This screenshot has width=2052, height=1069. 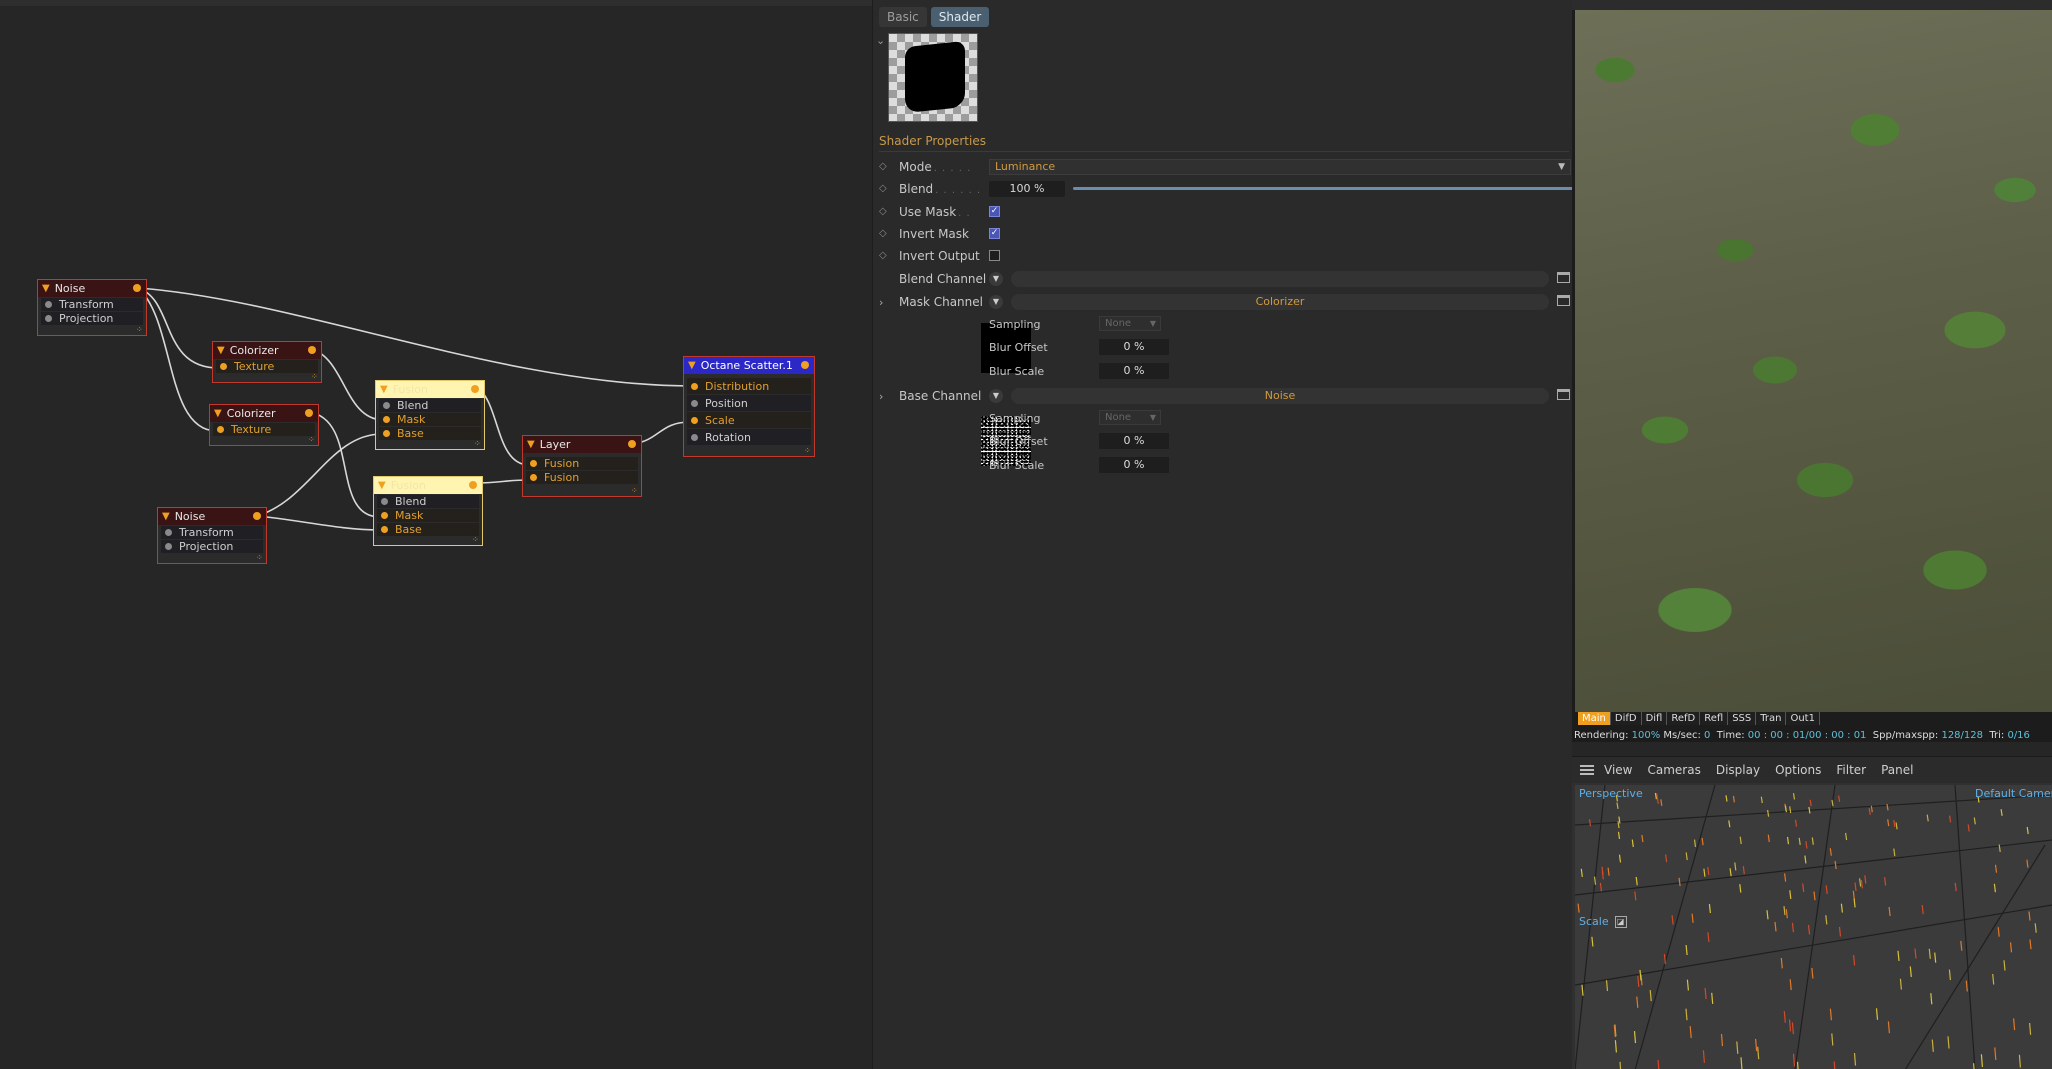 I want to click on menu-options: Options, so click(x=1798, y=770).